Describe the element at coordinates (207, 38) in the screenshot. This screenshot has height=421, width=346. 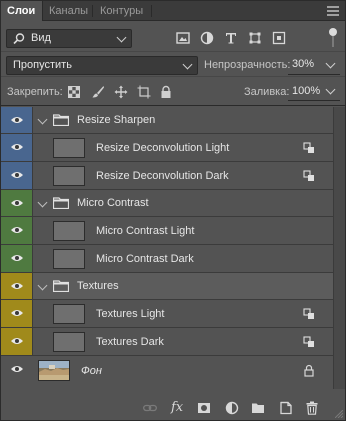
I see `adjustment-filter-icon` at that location.